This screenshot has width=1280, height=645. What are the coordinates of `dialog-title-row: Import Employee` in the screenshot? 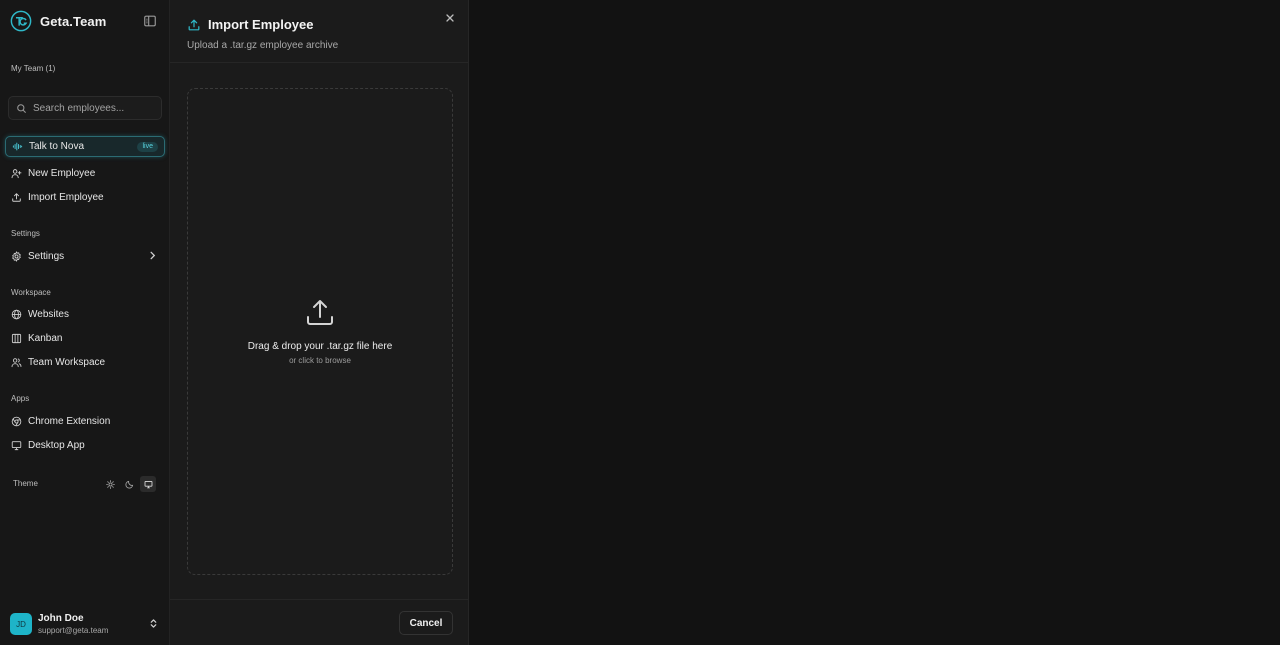 It's located at (250, 24).